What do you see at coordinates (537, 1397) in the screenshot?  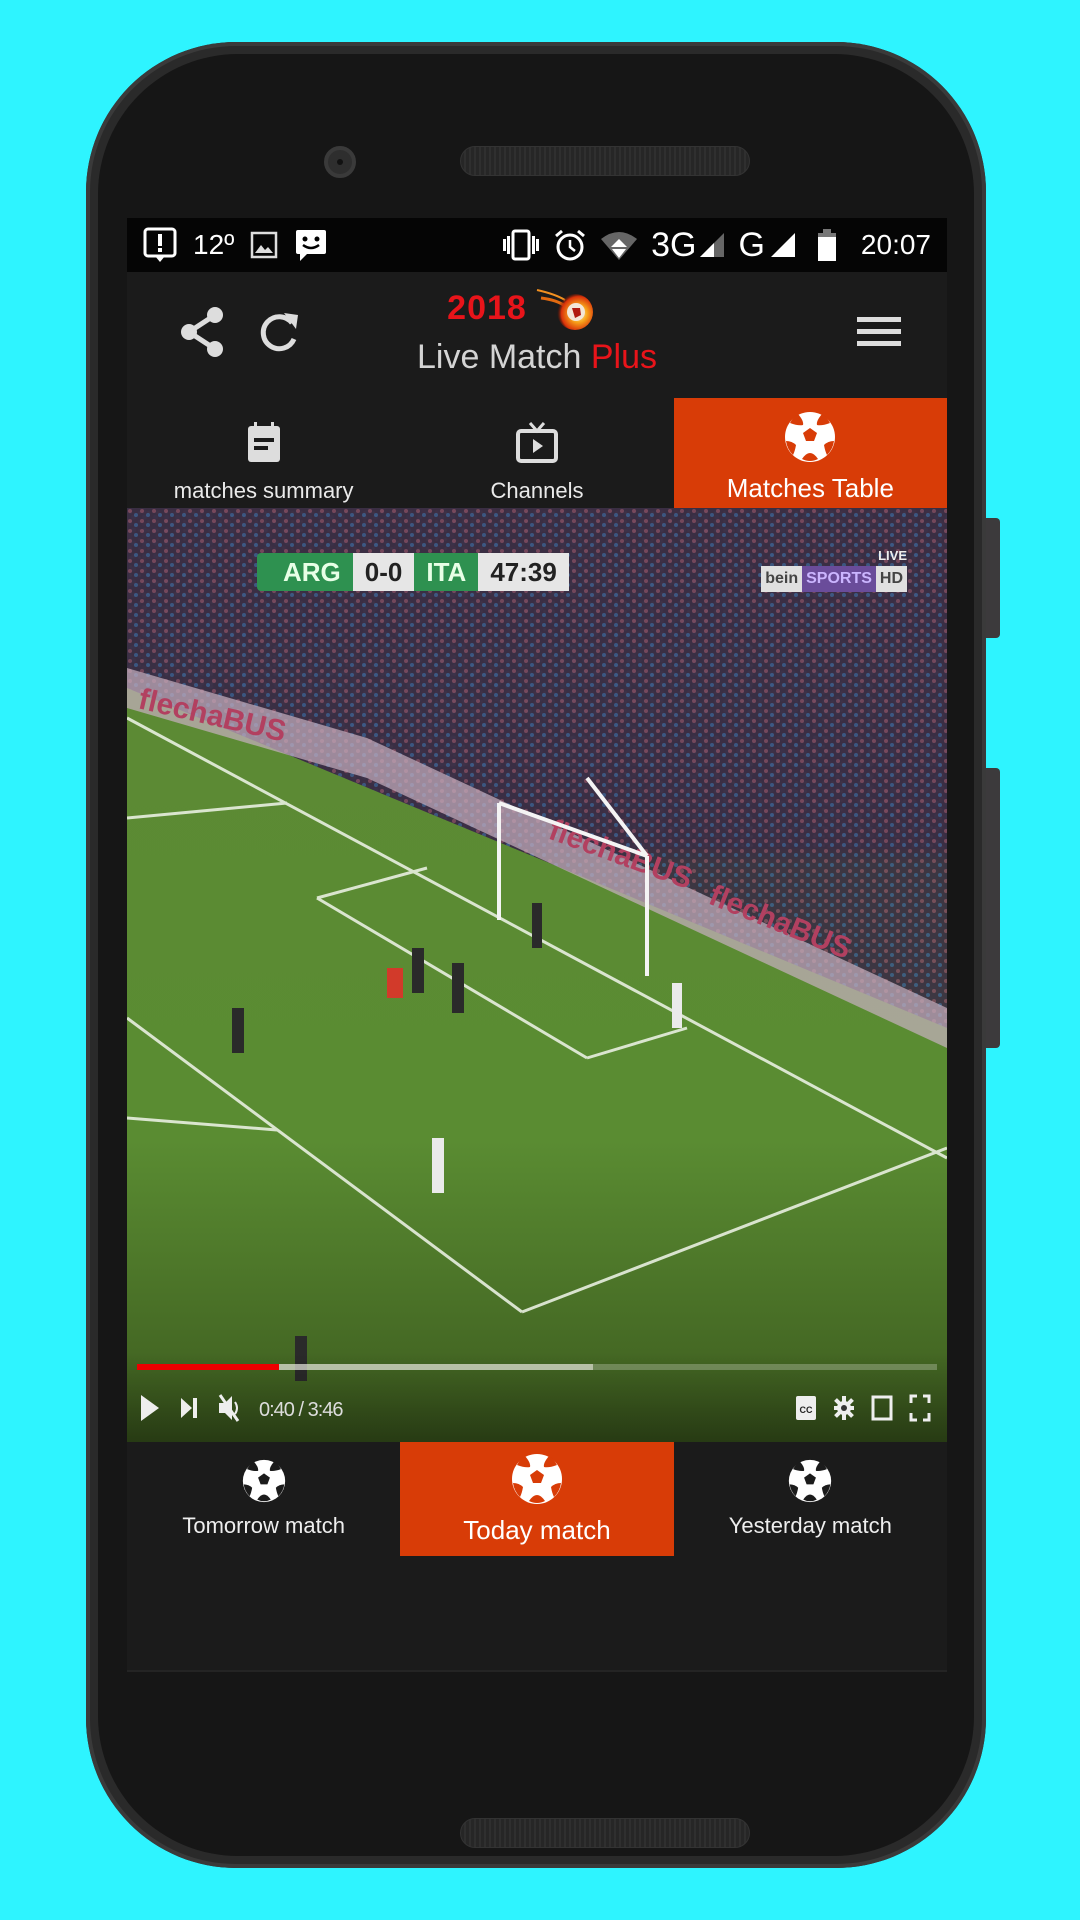 I see `player-controls: 0:40 / 3:46 CC` at bounding box center [537, 1397].